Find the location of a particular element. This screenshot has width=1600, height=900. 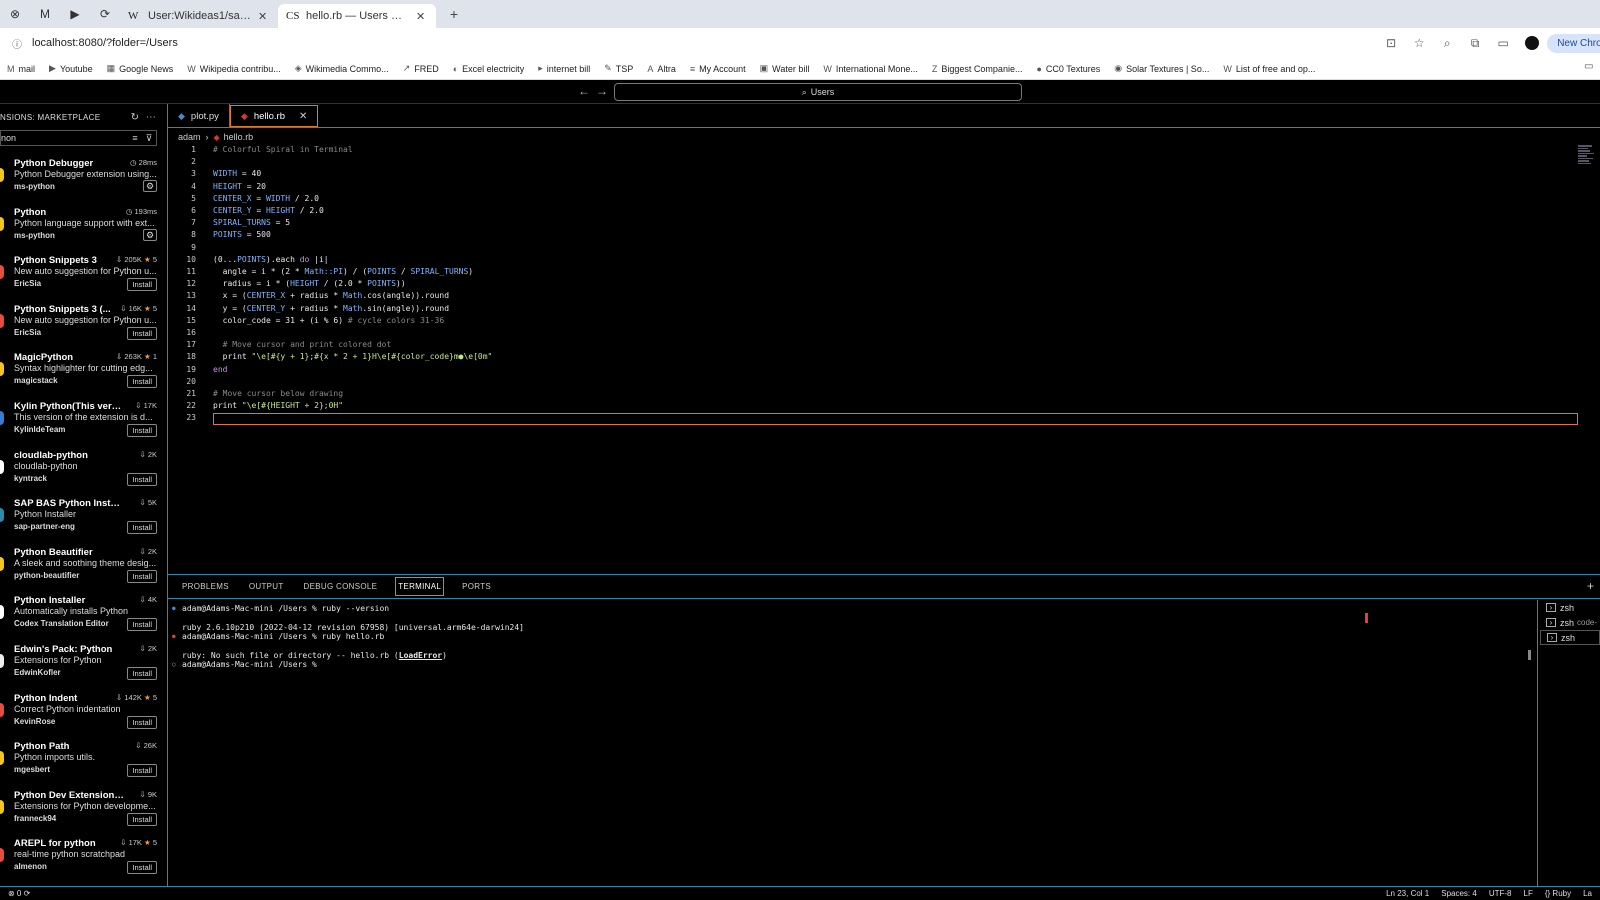

status-problems: ⊗ 0 ⟳ is located at coordinates (19, 893).